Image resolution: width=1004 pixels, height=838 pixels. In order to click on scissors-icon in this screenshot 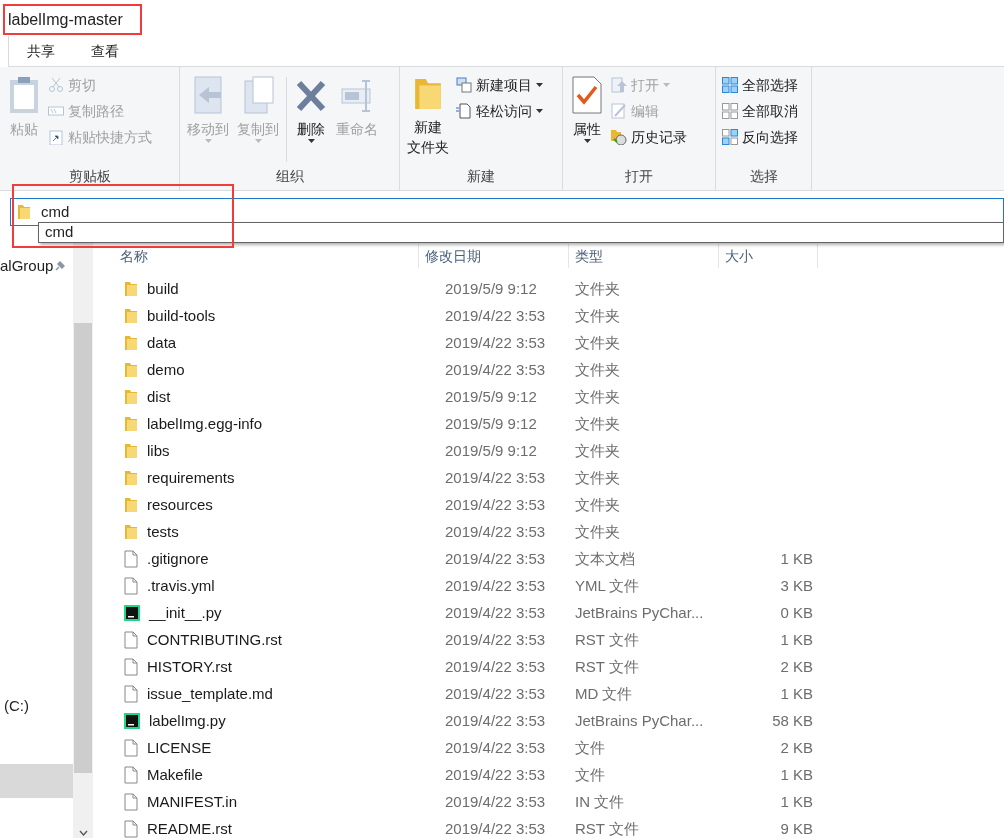, I will do `click(56, 85)`.